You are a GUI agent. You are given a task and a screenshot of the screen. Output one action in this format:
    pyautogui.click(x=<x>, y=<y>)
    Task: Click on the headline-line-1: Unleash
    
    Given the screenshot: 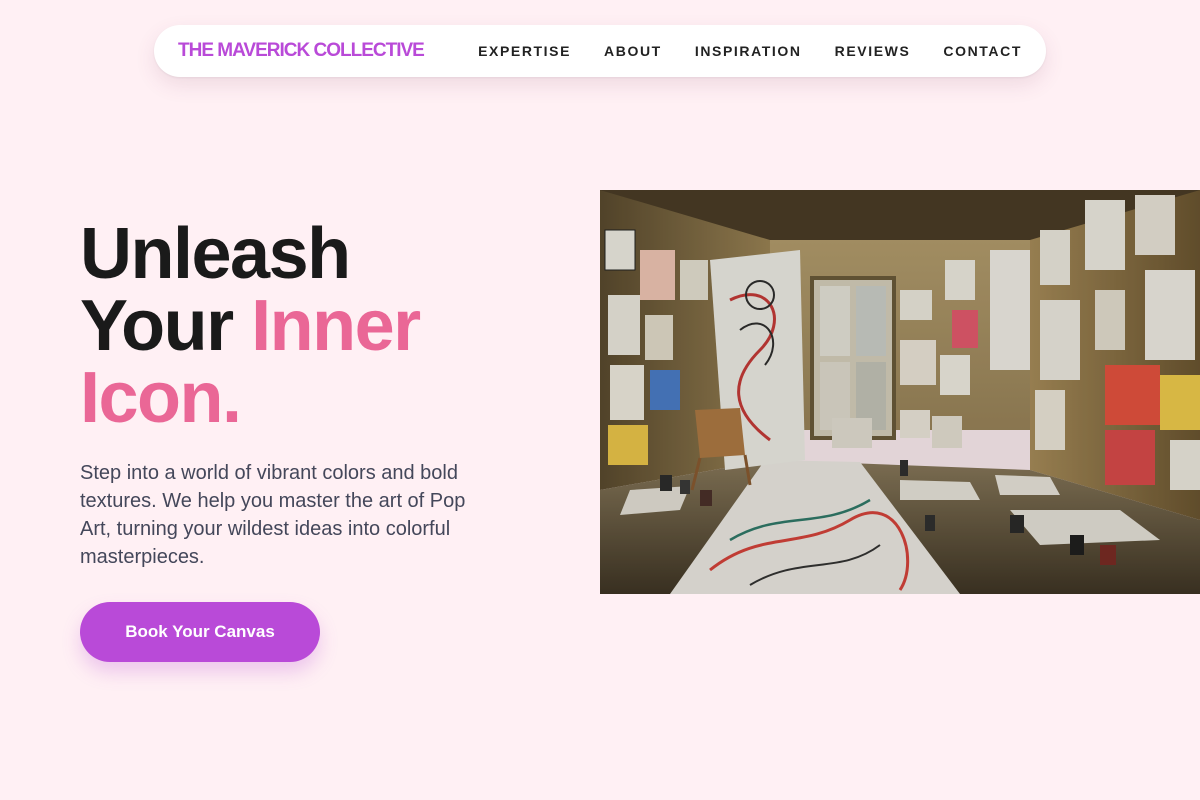 What is the action you would take?
    pyautogui.click(x=215, y=254)
    